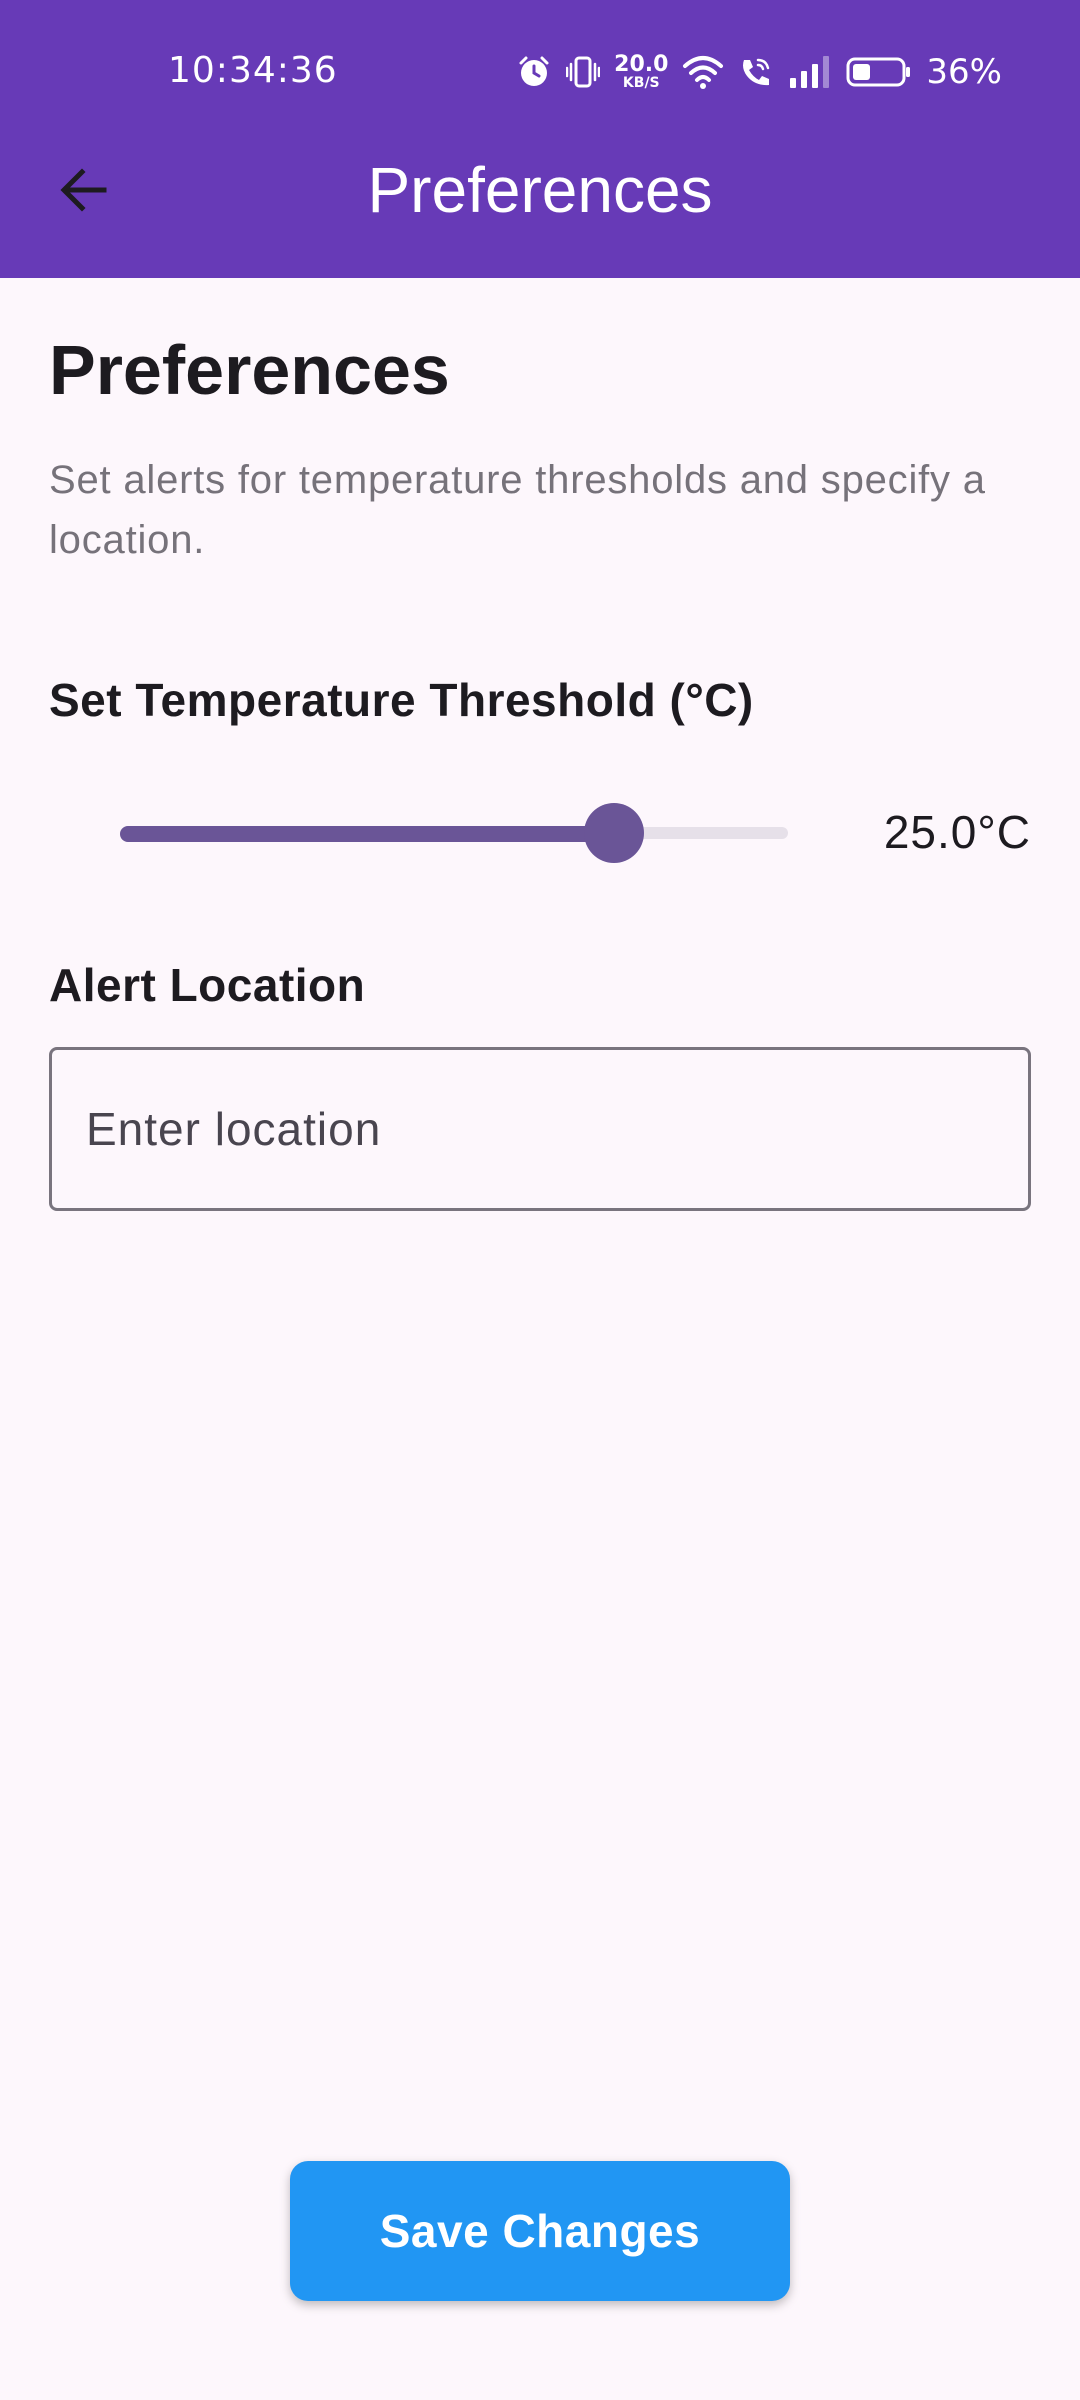 The image size is (1080, 2400). Describe the element at coordinates (810, 72) in the screenshot. I see `signal-icon` at that location.